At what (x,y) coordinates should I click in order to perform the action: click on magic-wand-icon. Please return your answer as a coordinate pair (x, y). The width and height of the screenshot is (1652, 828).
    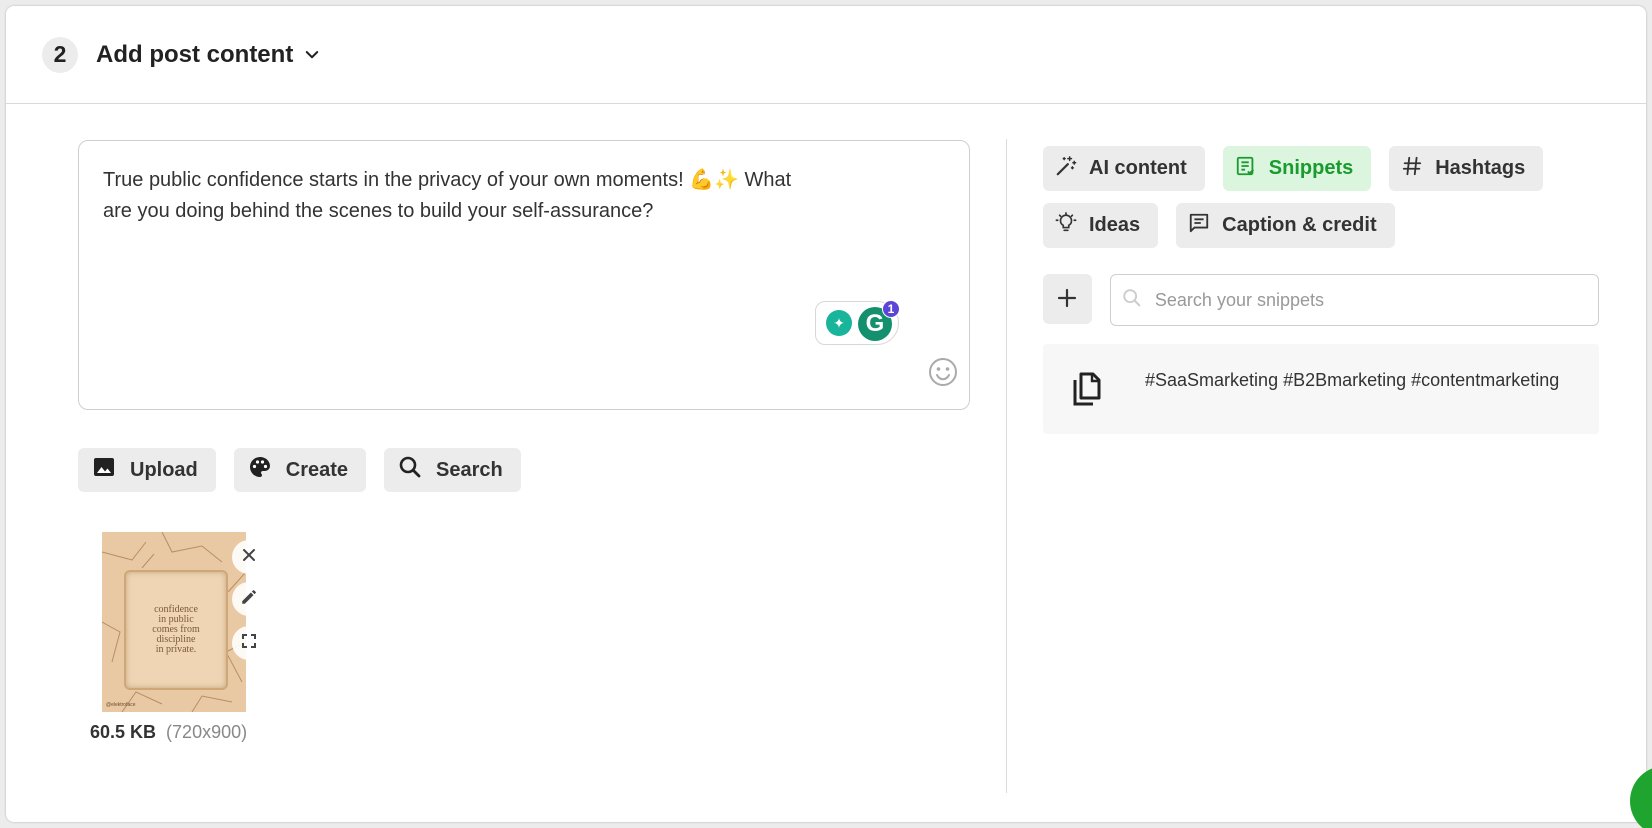
    Looking at the image, I should click on (1066, 169).